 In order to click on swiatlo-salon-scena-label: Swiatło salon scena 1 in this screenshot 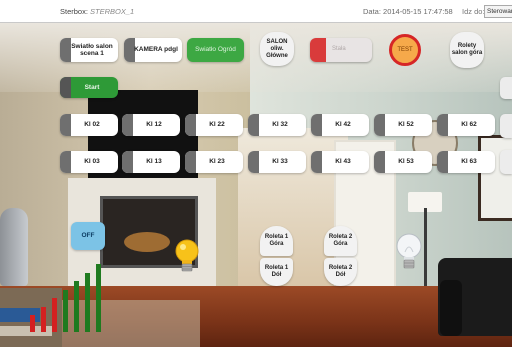, I will do `click(92, 50)`.